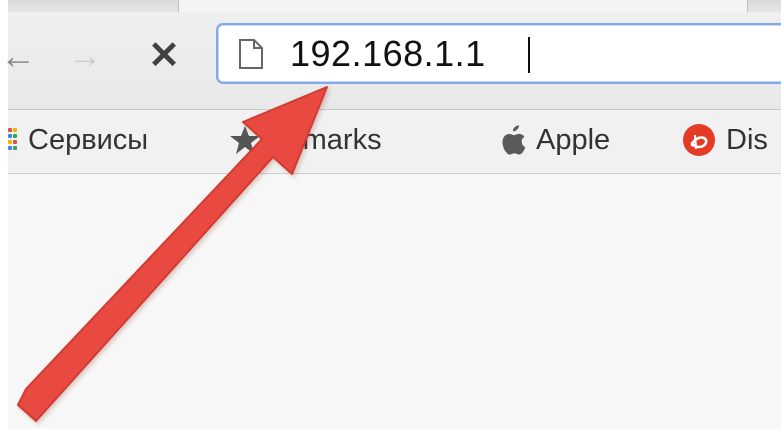 This screenshot has width=781, height=429. What do you see at coordinates (699, 140) in the screenshot?
I see `disney-icon` at bounding box center [699, 140].